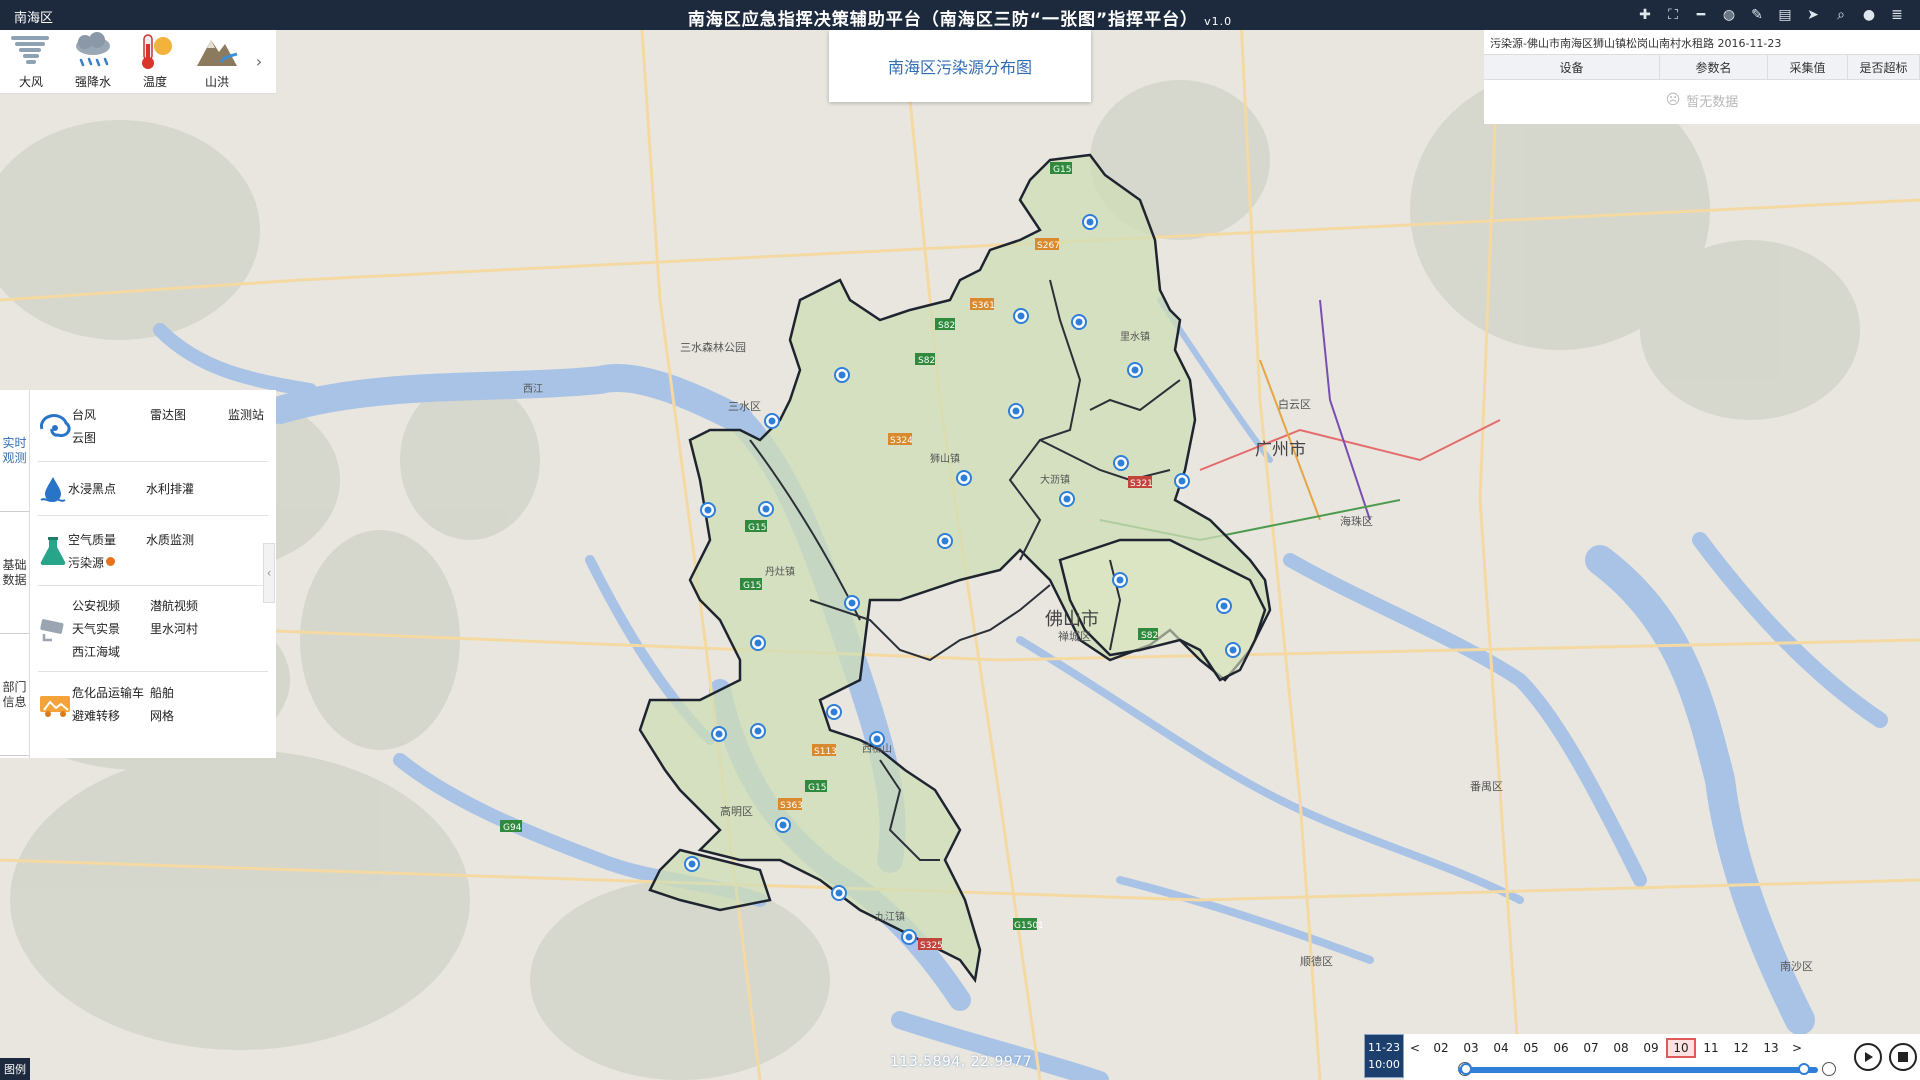  Describe the element at coordinates (1638, 1069) in the screenshot. I see `timeline-slider` at that location.